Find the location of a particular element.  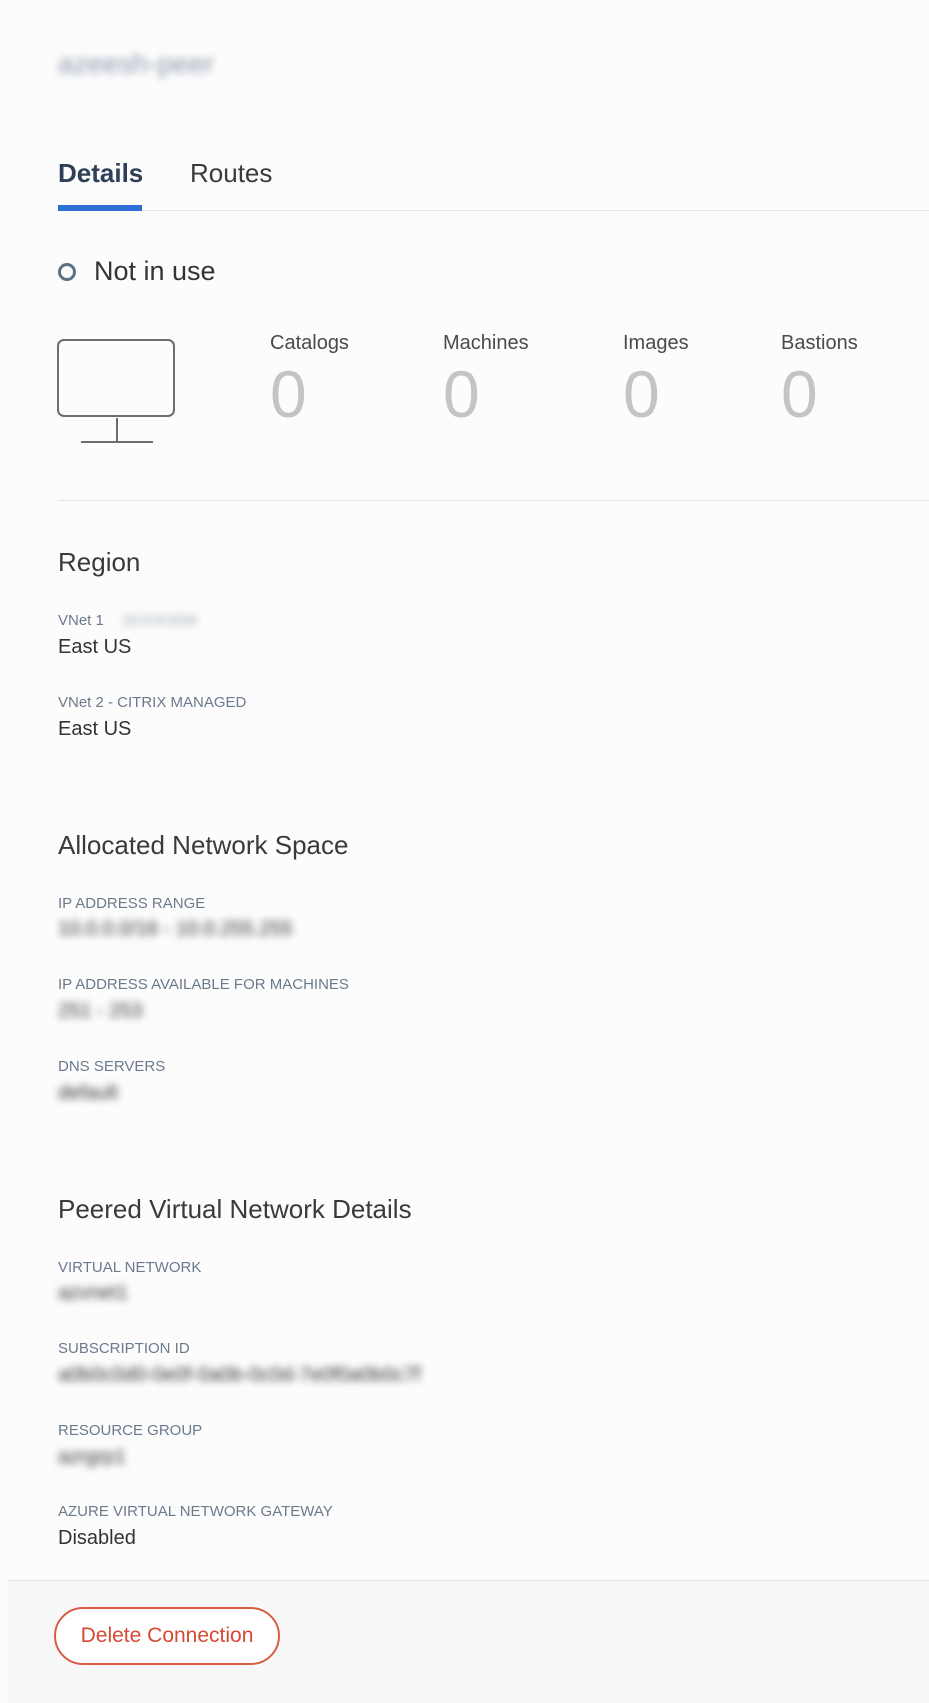

tab-routes: Routes is located at coordinates (231, 173).